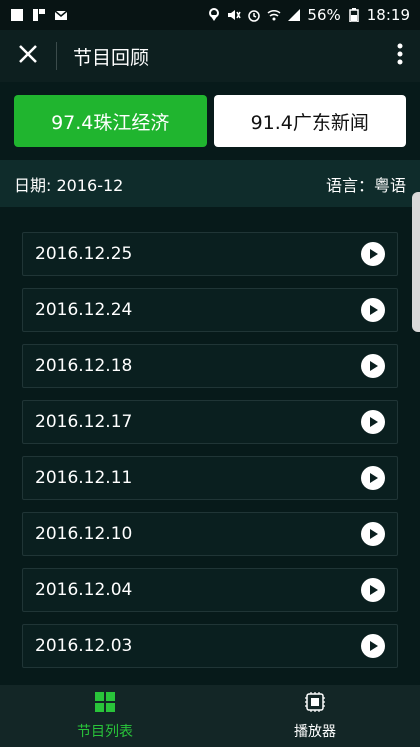 This screenshot has height=747, width=420. I want to click on list-item: 2016.12.10, so click(210, 534).